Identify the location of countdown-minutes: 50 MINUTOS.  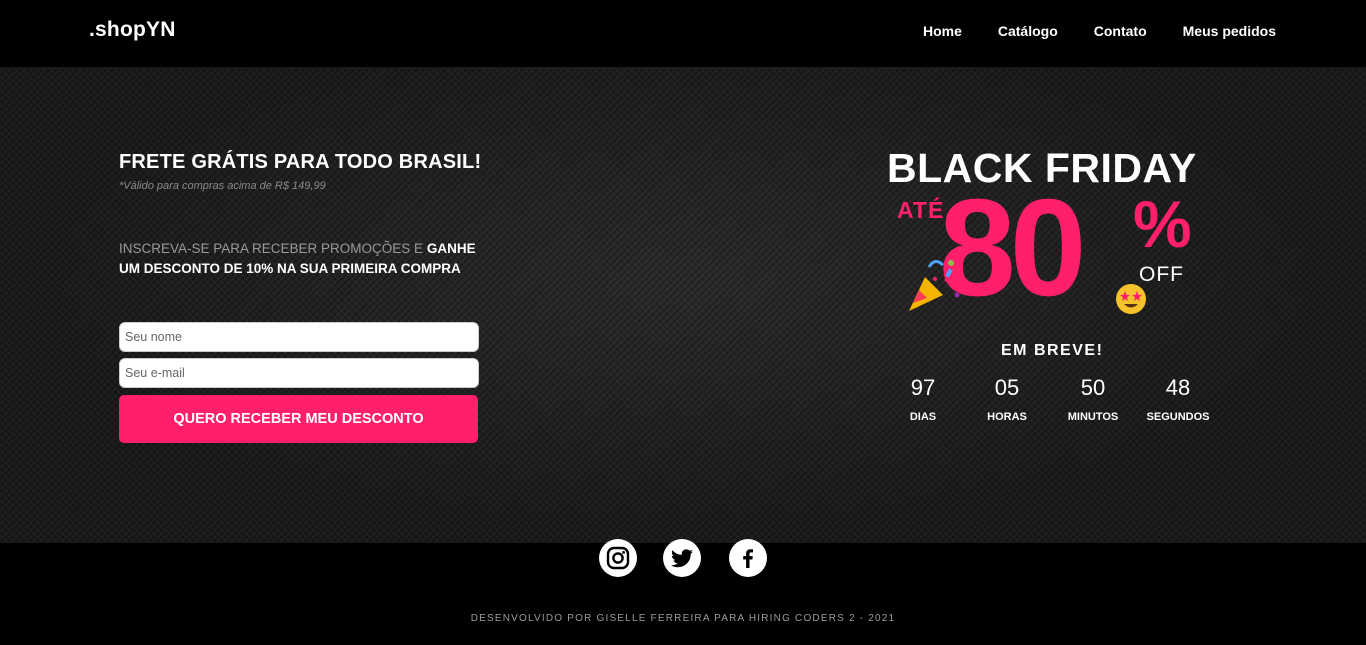
(1093, 399).